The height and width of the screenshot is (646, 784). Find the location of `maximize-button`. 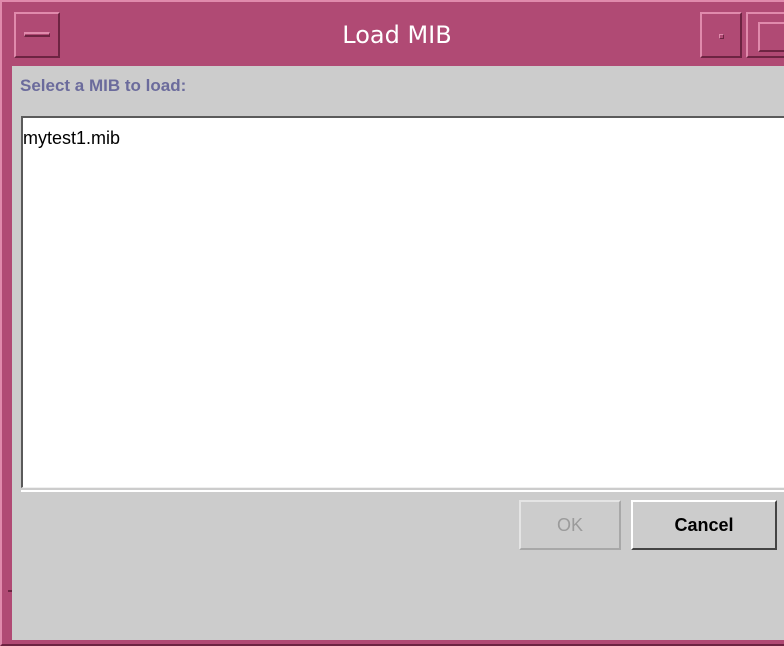

maximize-button is located at coordinates (765, 35).